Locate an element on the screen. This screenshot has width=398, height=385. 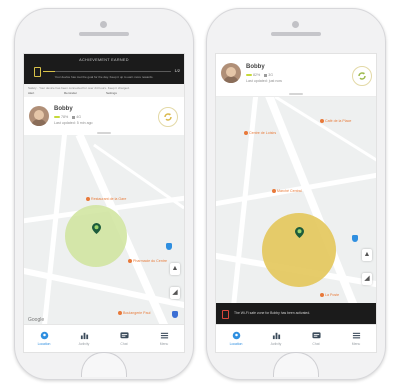
map-poi-label: Café de la Place is located at coordinates (338, 121).